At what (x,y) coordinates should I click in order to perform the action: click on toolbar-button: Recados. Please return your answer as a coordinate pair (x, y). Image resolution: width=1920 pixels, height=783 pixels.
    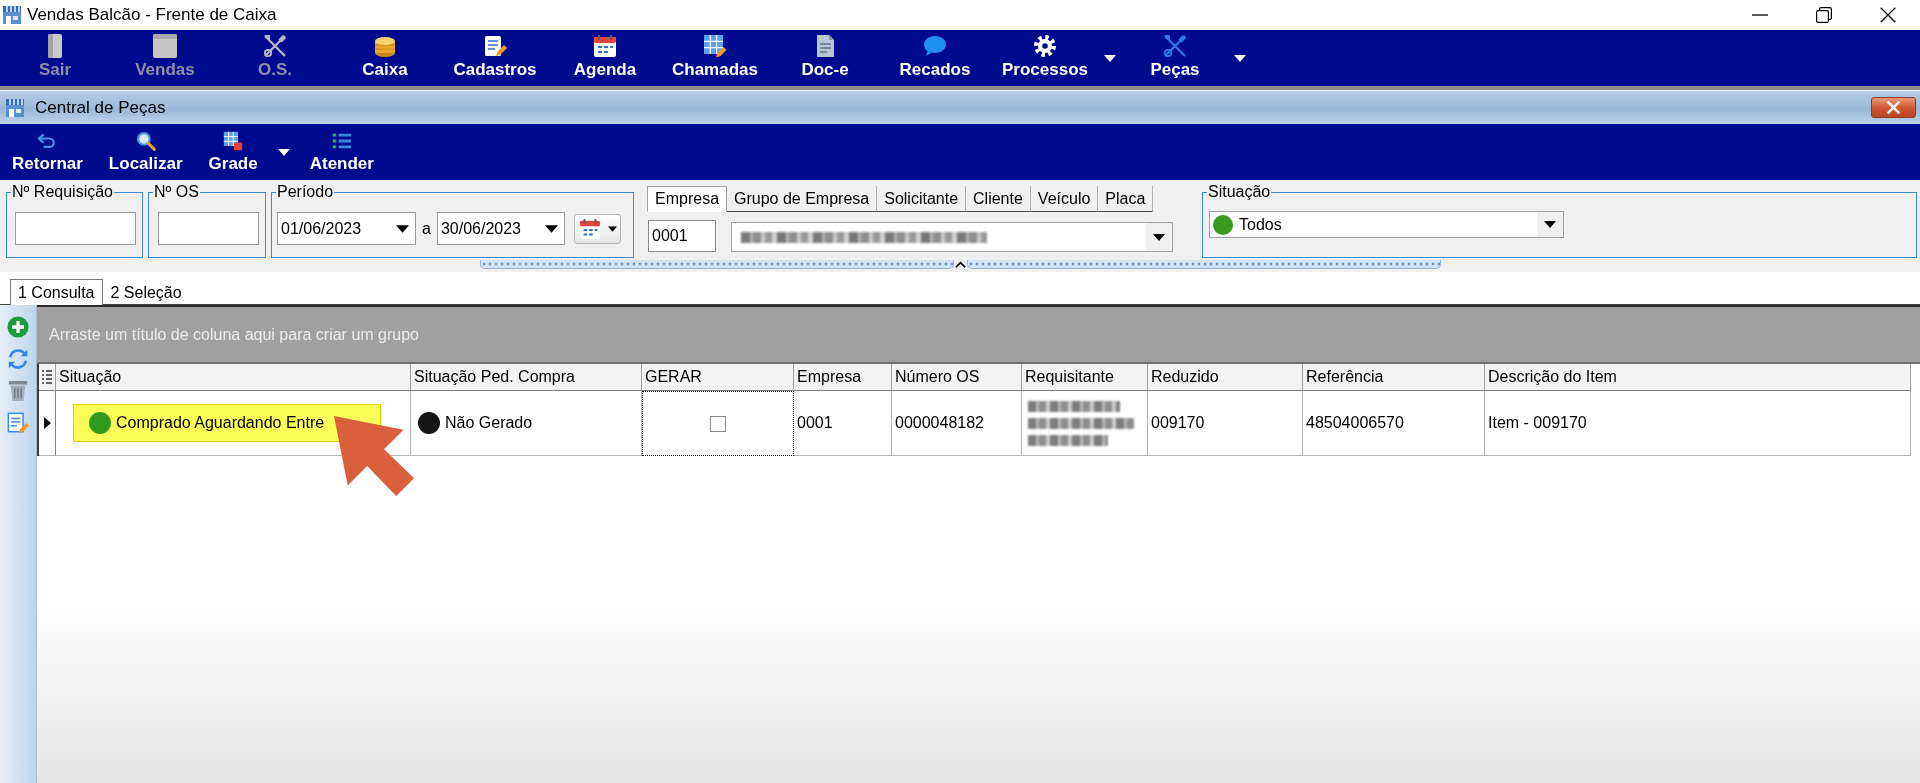
    Looking at the image, I should click on (935, 58).